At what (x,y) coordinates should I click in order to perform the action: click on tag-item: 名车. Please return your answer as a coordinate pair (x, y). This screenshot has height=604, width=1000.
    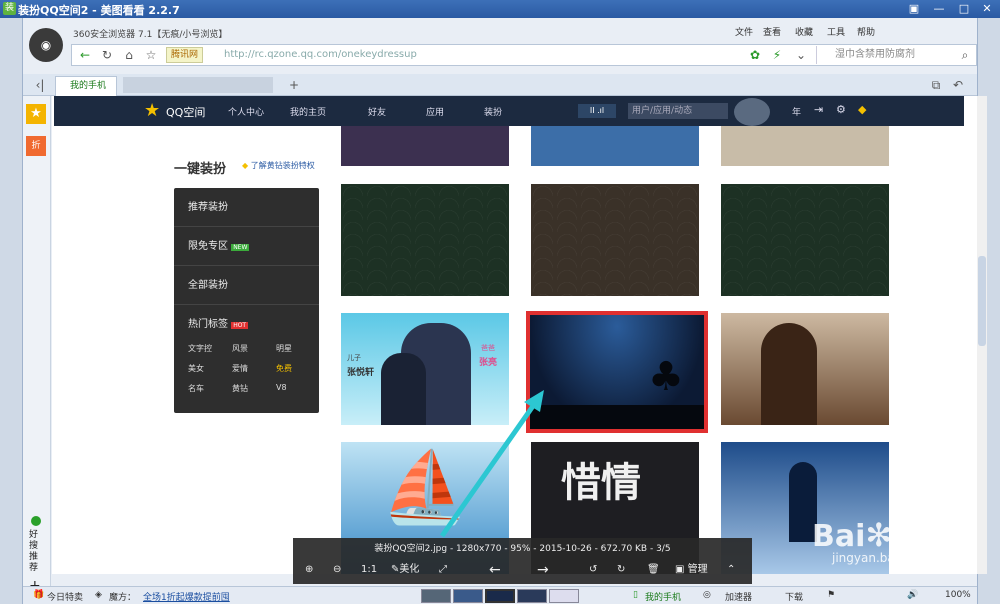
    Looking at the image, I should click on (196, 388).